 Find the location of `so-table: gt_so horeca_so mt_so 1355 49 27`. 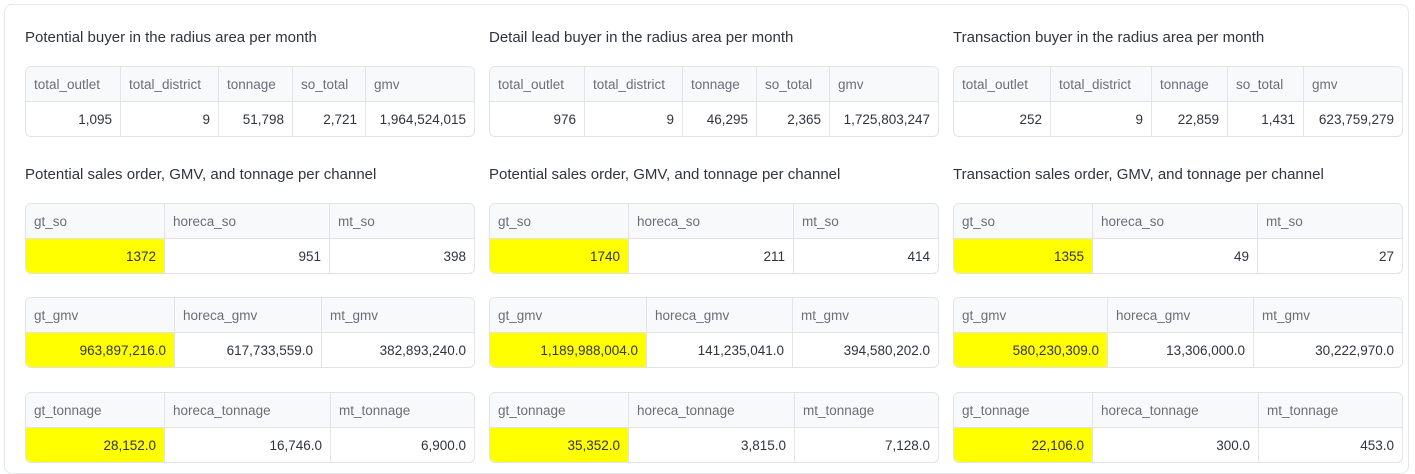

so-table: gt_so horeca_so mt_so 1355 49 27 is located at coordinates (1178, 238).